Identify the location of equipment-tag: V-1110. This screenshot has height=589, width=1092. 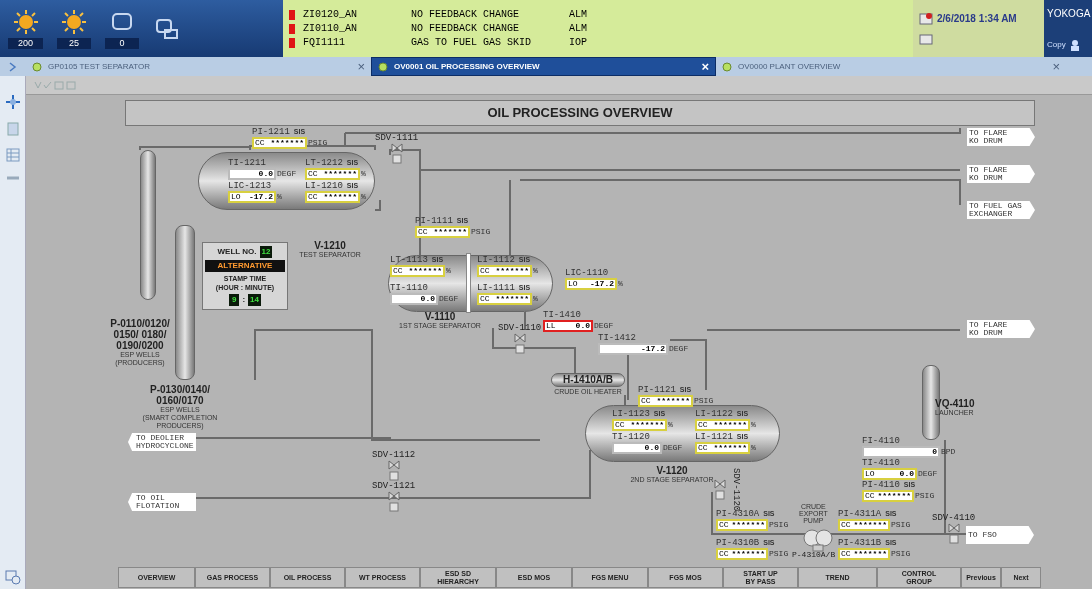
(440, 316).